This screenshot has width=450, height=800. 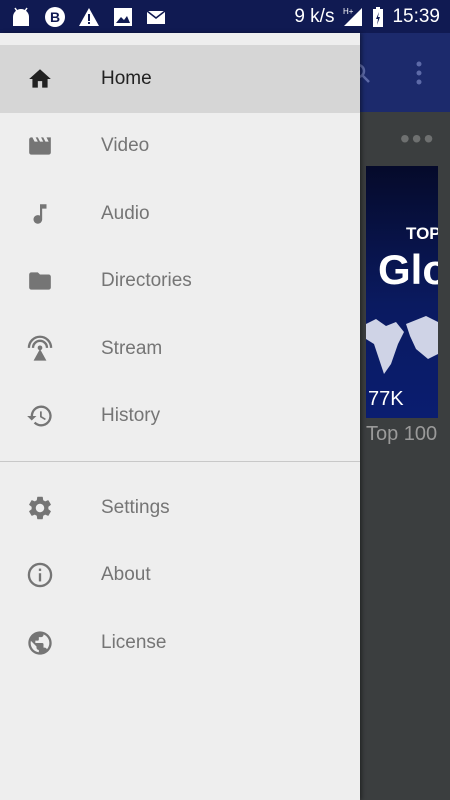 What do you see at coordinates (180, 508) in the screenshot?
I see `drawer-item-settings: Settings` at bounding box center [180, 508].